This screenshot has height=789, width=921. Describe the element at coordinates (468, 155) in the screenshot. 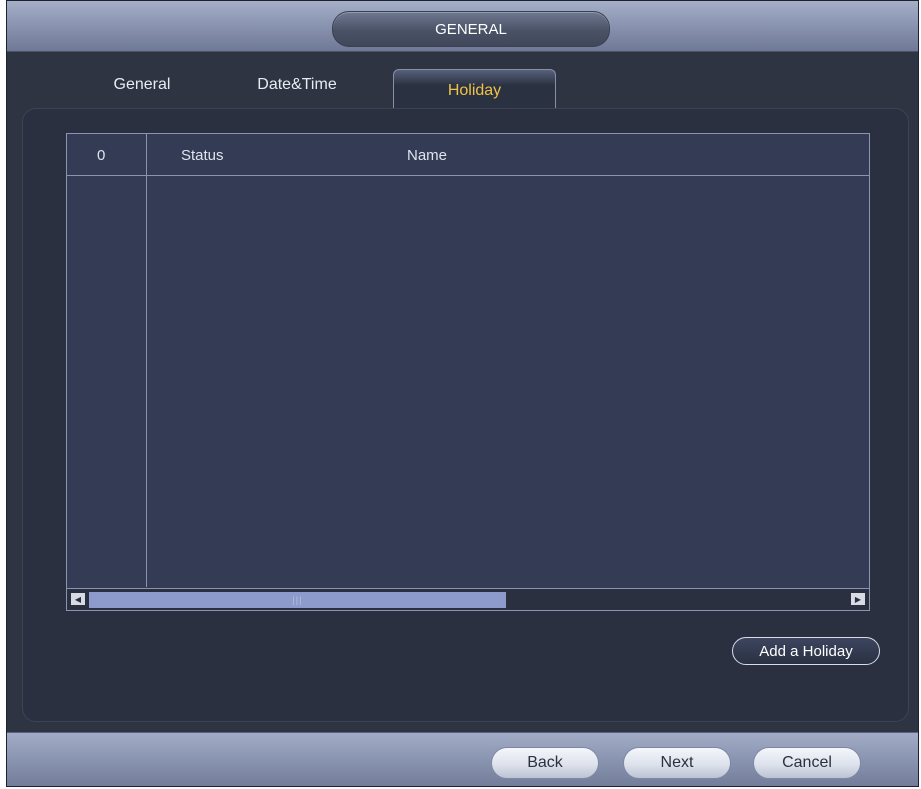

I see `table-header: 0 Status Name` at that location.